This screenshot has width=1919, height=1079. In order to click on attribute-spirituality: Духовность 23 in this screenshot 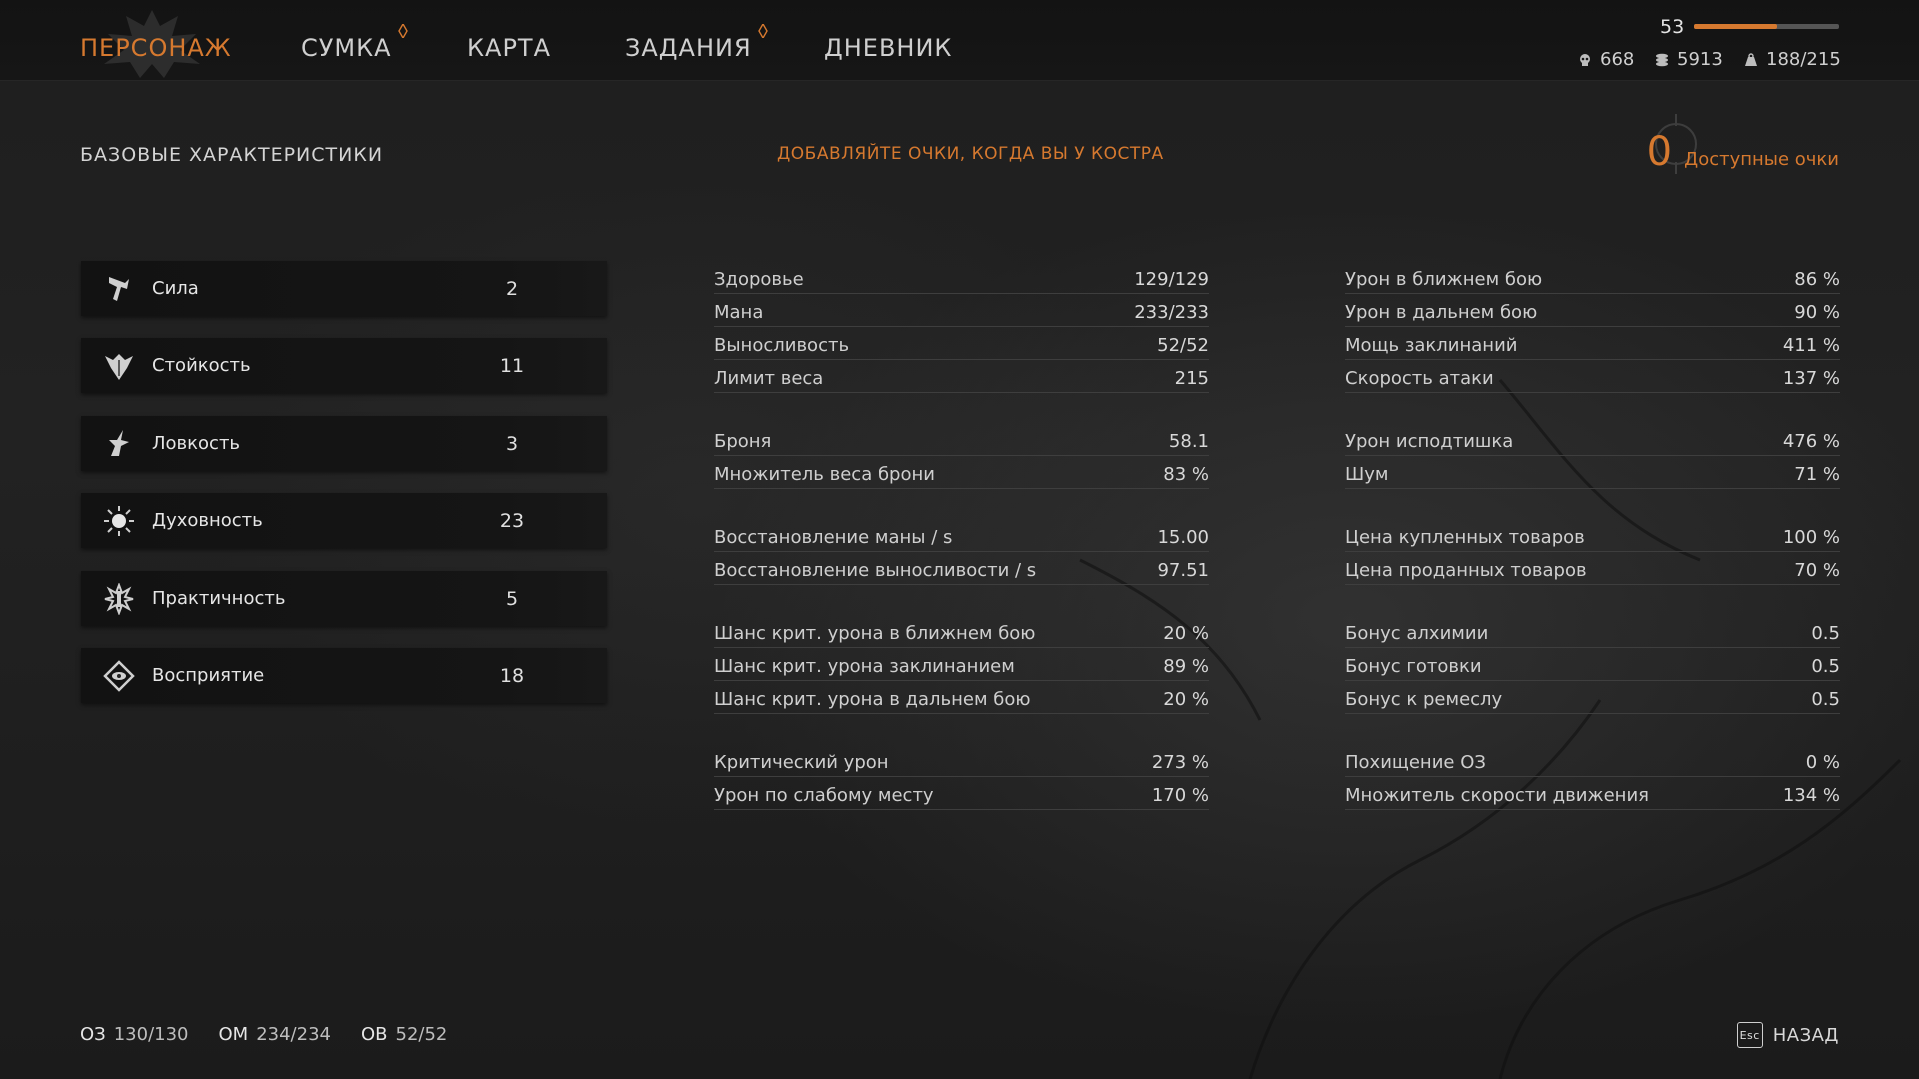, I will do `click(344, 520)`.